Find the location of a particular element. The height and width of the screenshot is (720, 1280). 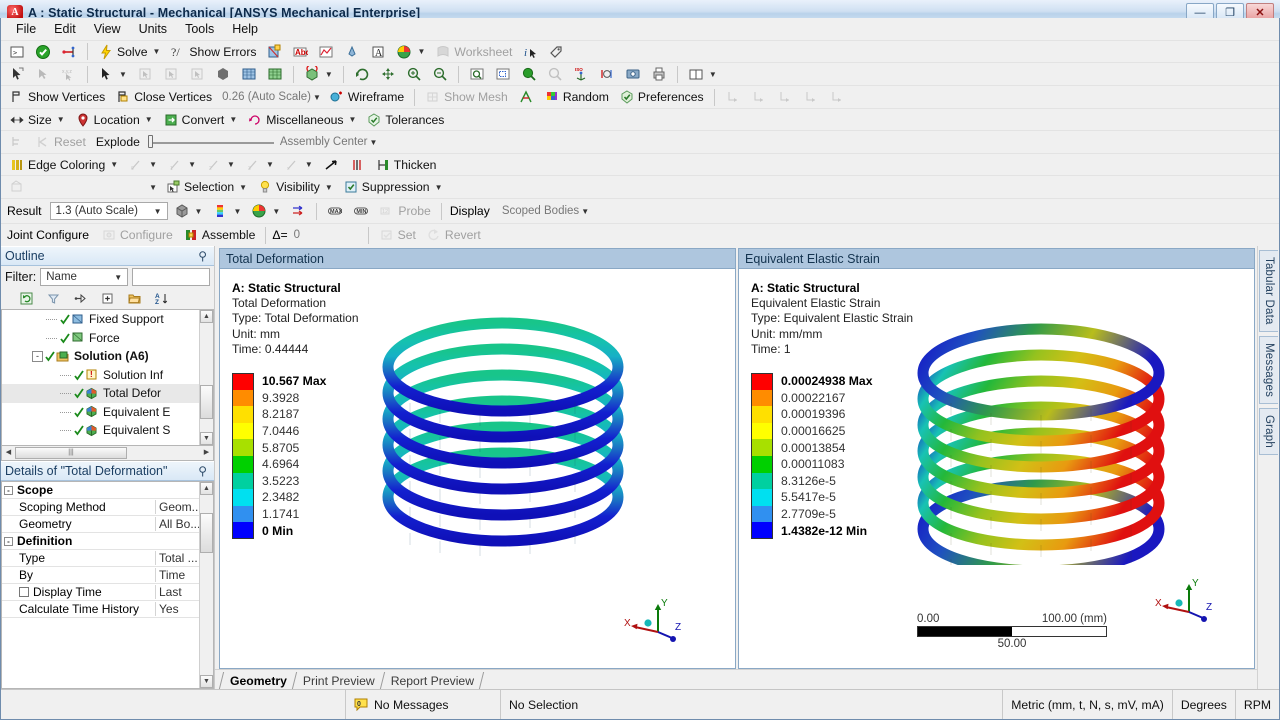

hscroll-thumb: ||| is located at coordinates (71, 453).